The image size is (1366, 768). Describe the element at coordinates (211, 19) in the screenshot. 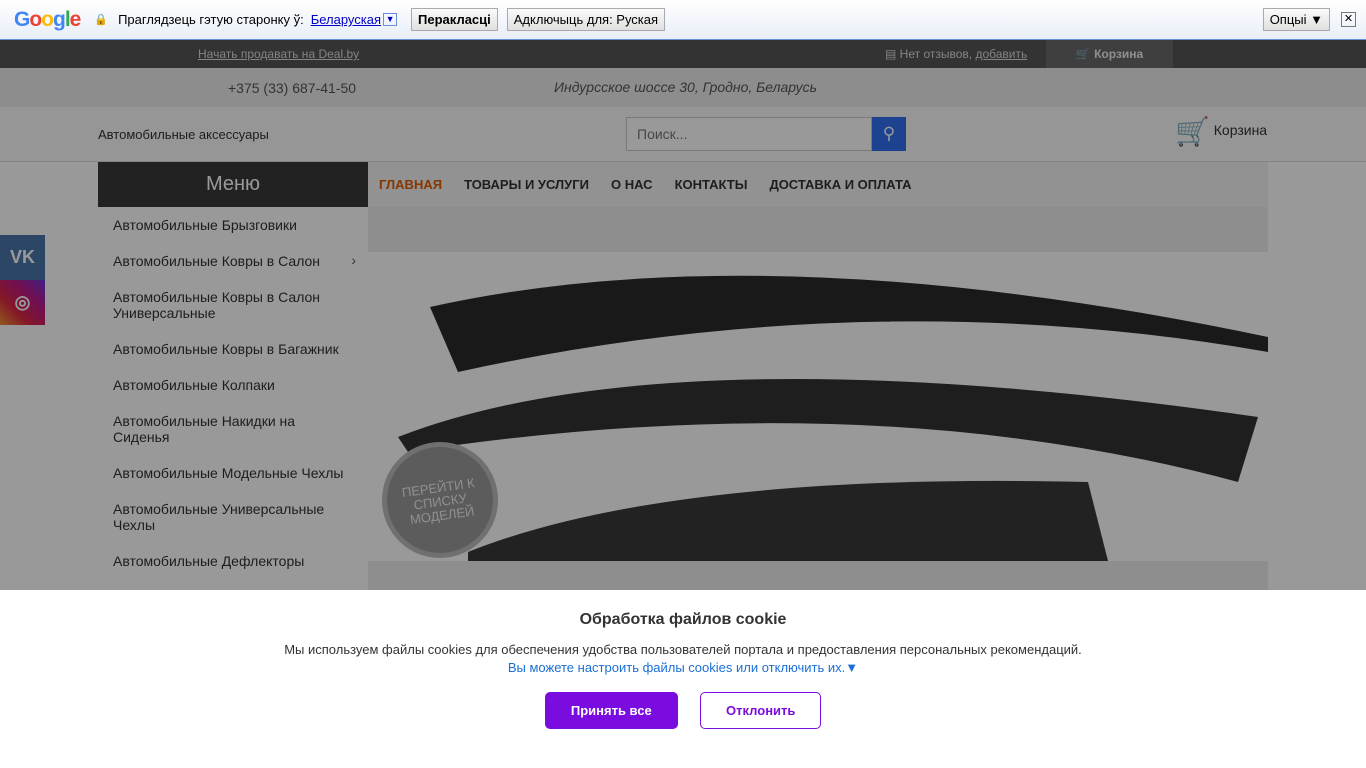

I see `translate-prompt: Праглядзець гэтую старонку ў:` at that location.